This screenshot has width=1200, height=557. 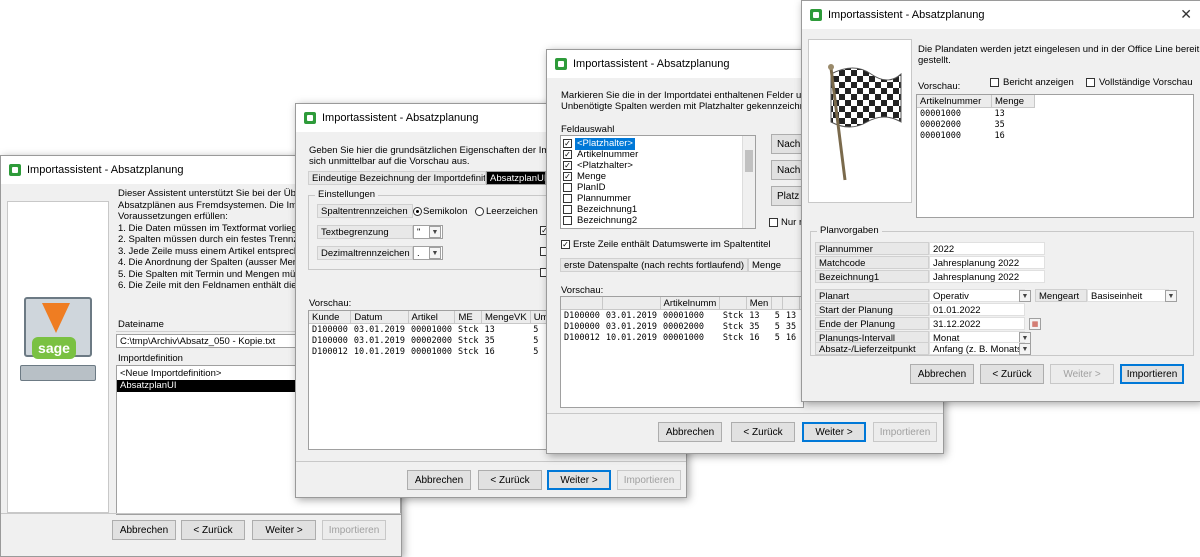 I want to click on nur-checkbox, so click(x=773, y=222).